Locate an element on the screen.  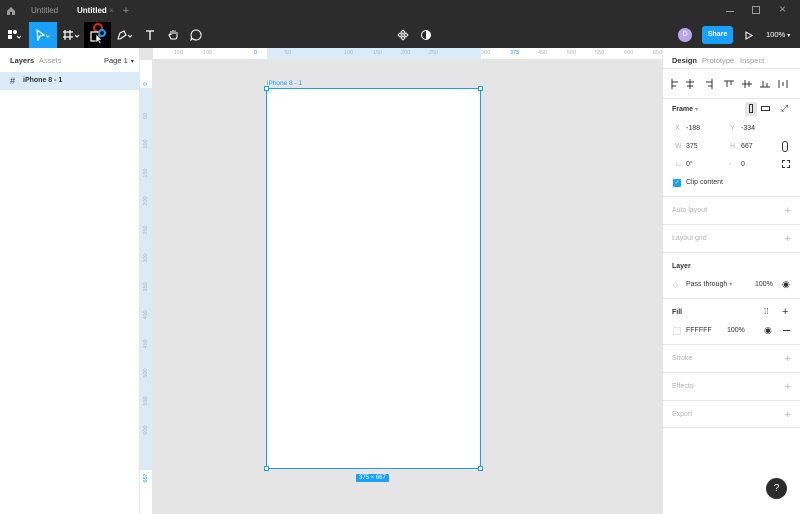
layer-title: Layer is located at coordinates (681, 266).